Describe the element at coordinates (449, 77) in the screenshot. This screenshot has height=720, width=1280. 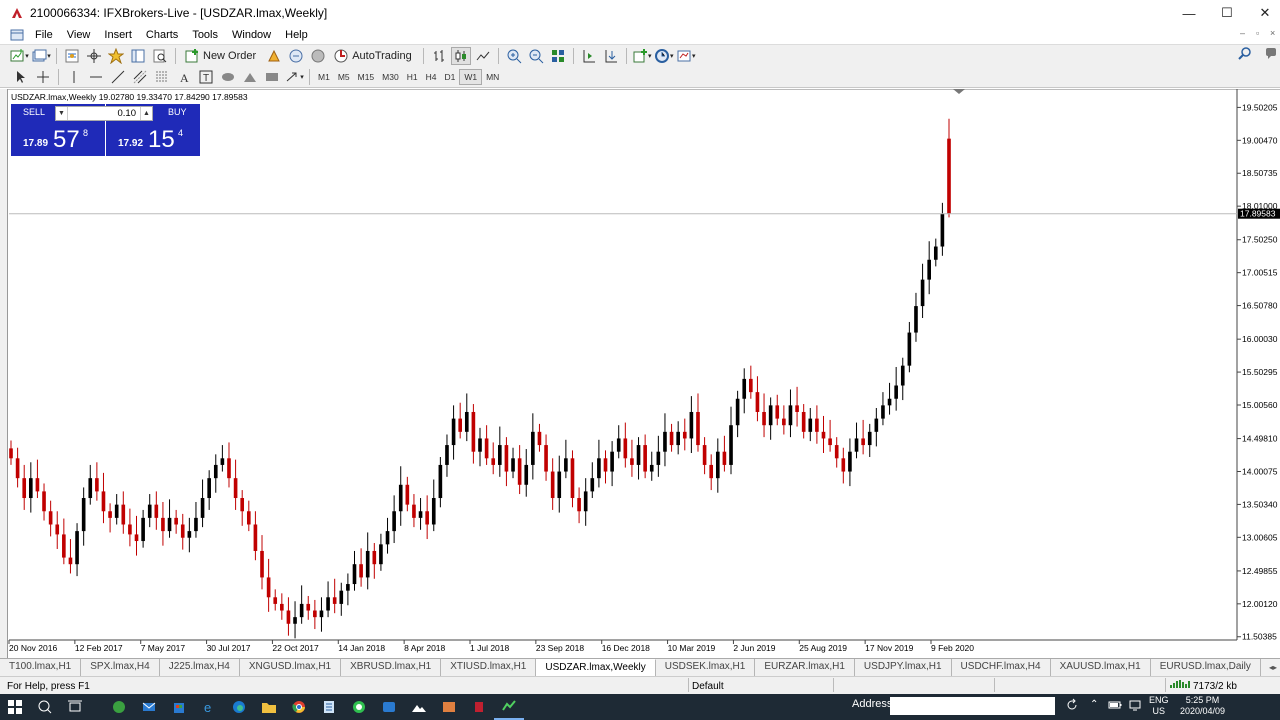
I see `timeframe-d1: D1` at that location.